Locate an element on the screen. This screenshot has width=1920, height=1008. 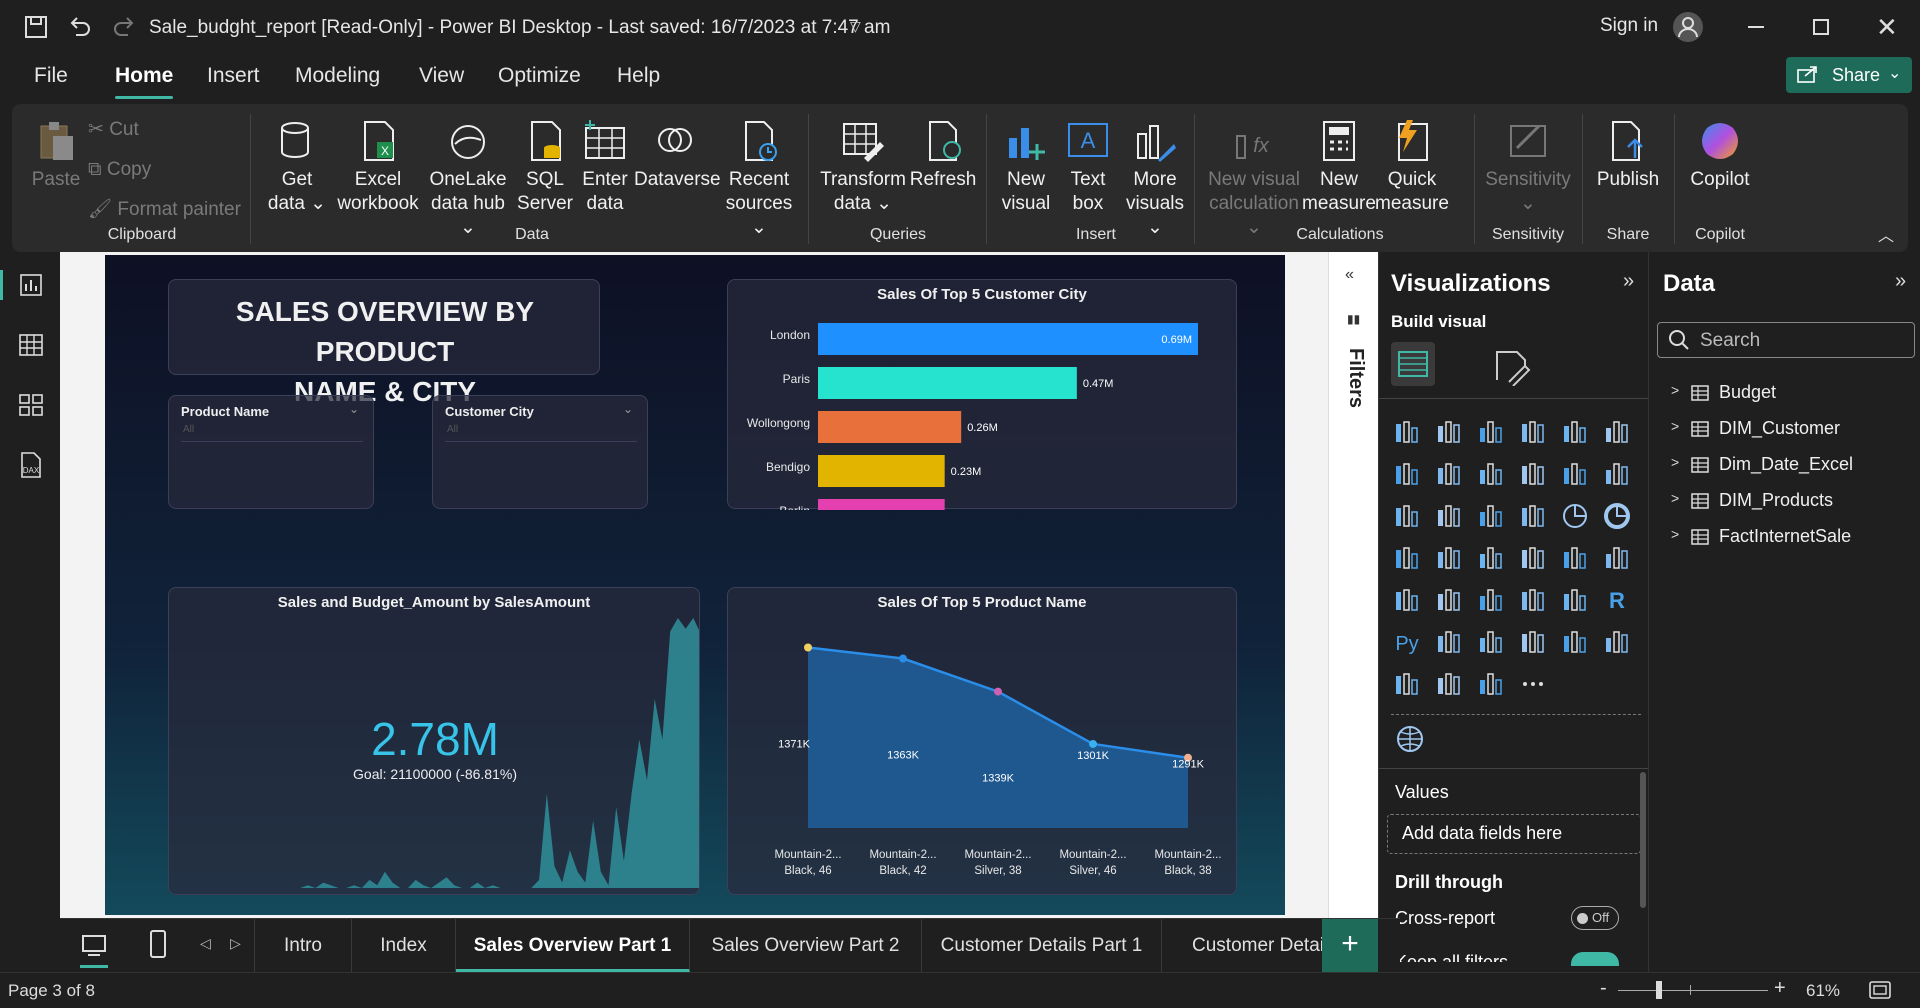
get-data-button: Get data ⌄ is located at coordinates (297, 167).